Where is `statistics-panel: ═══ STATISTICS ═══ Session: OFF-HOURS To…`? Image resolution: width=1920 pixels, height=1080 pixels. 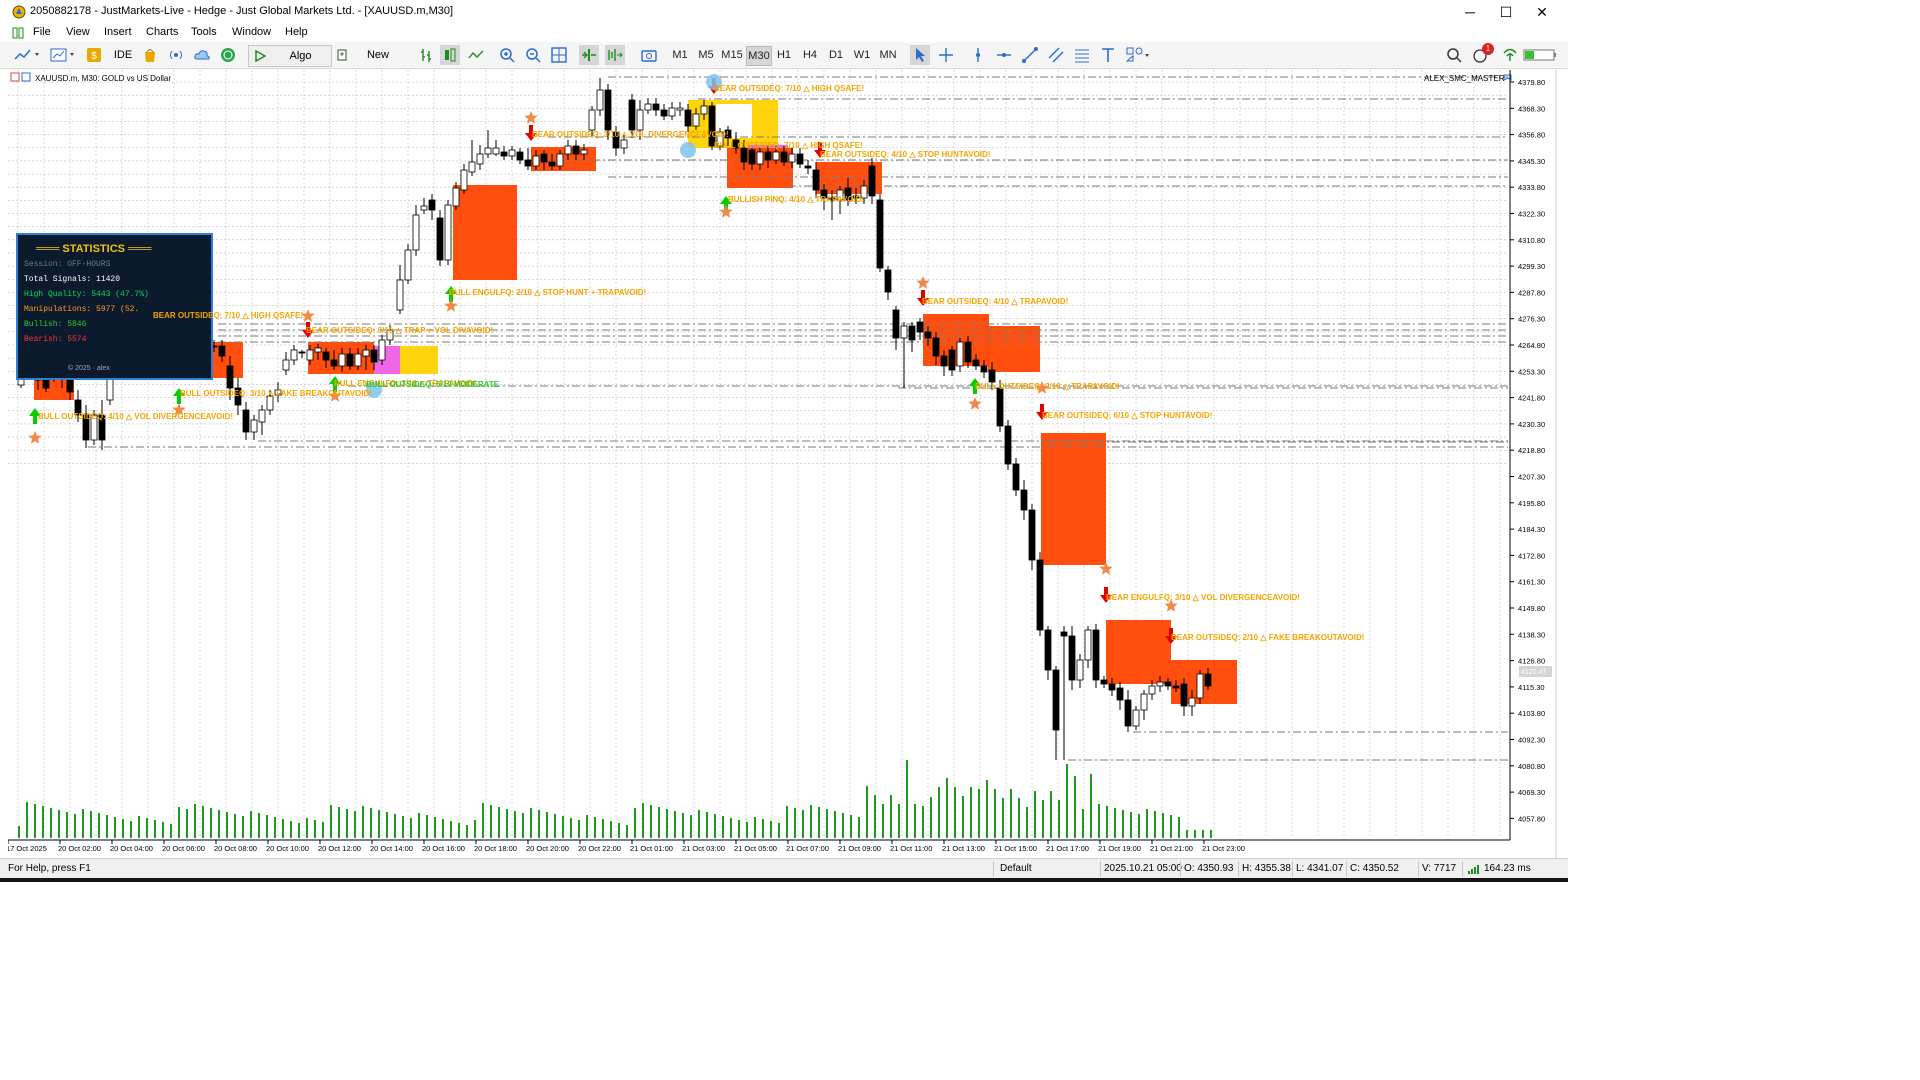
statistics-panel: ═══ STATISTICS ═══ Session: OFF-HOURS To… is located at coordinates (114, 306).